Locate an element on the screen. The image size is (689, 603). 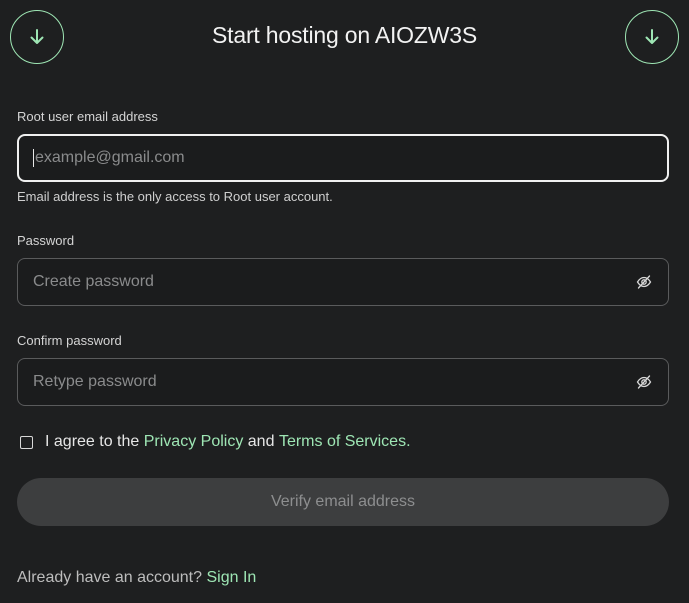
arrow-down-icon is located at coordinates (652, 36).